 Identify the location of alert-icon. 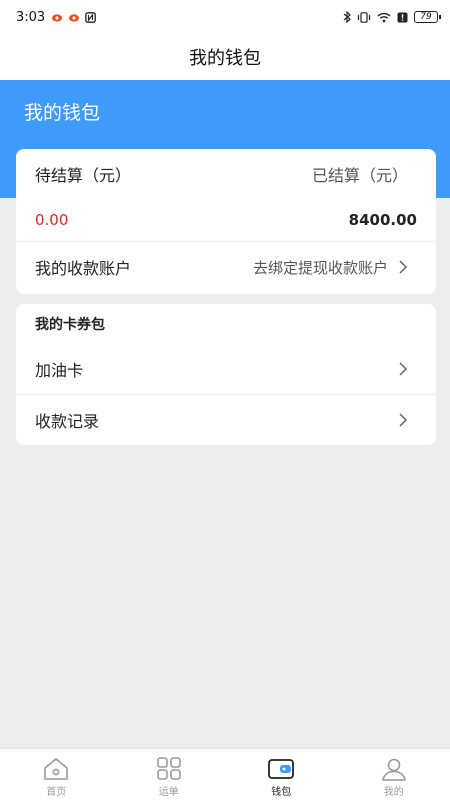
(402, 17).